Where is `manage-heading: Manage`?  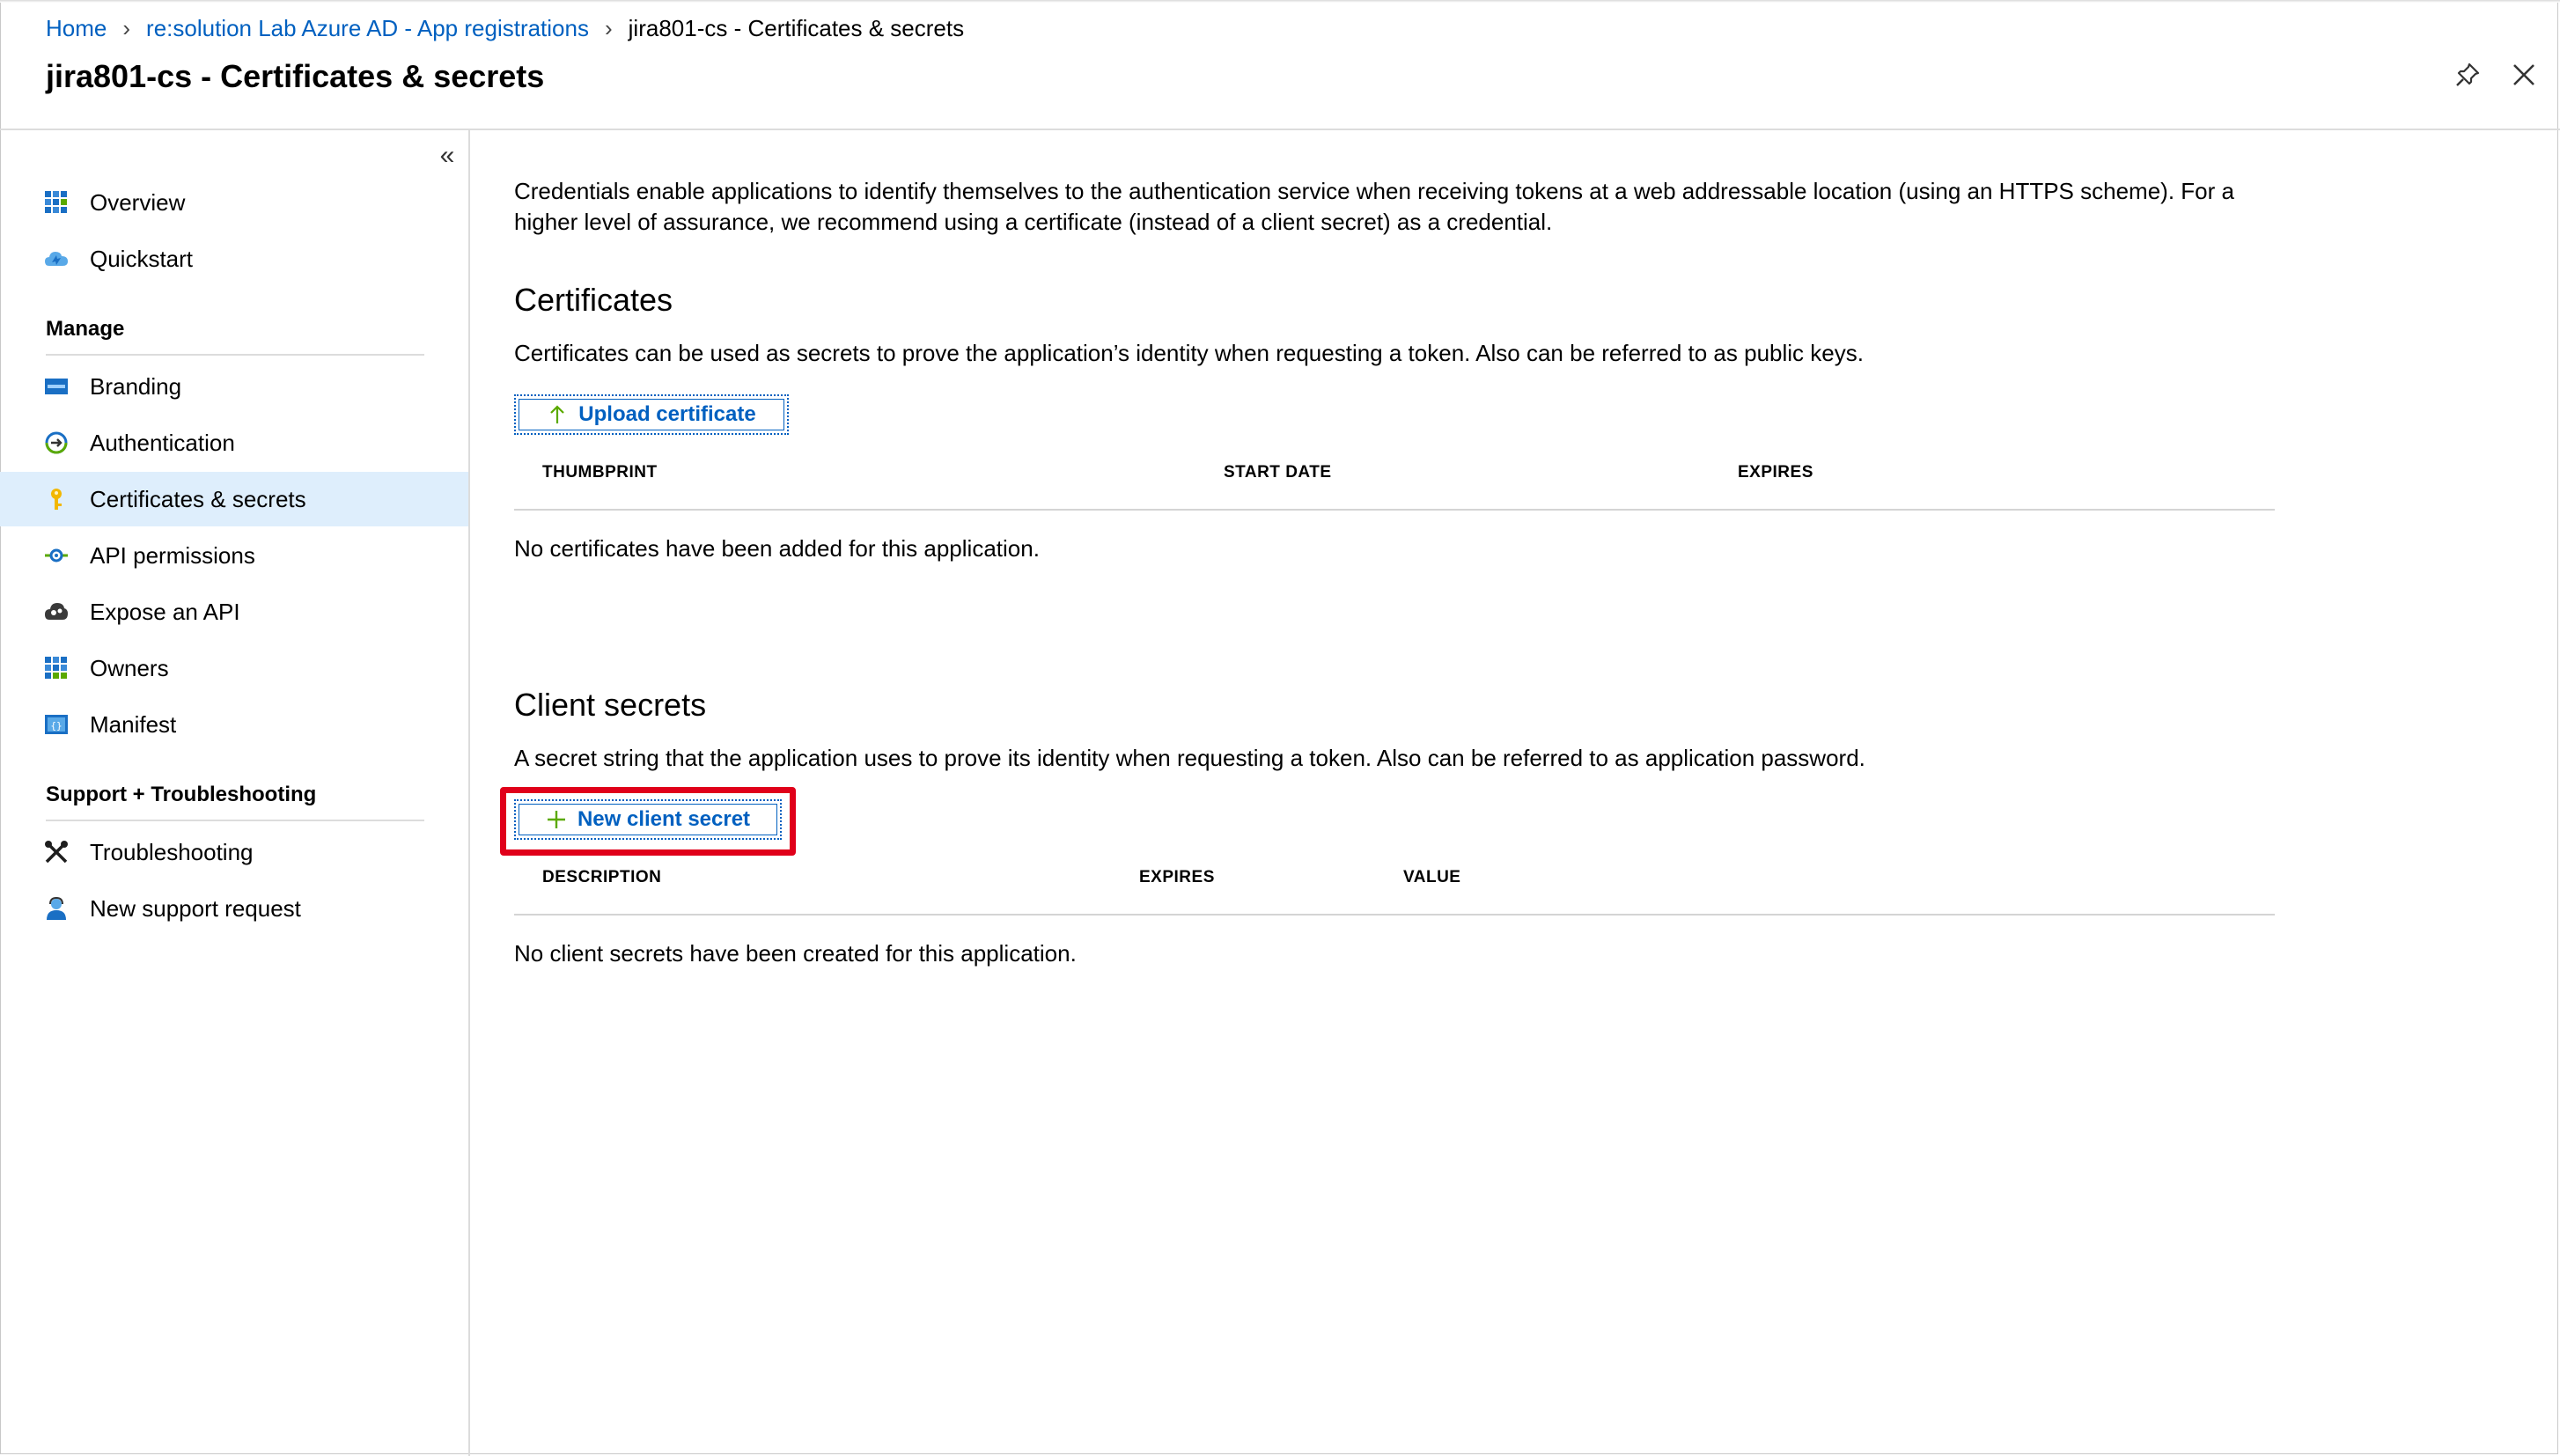
manage-heading: Manage is located at coordinates (85, 329).